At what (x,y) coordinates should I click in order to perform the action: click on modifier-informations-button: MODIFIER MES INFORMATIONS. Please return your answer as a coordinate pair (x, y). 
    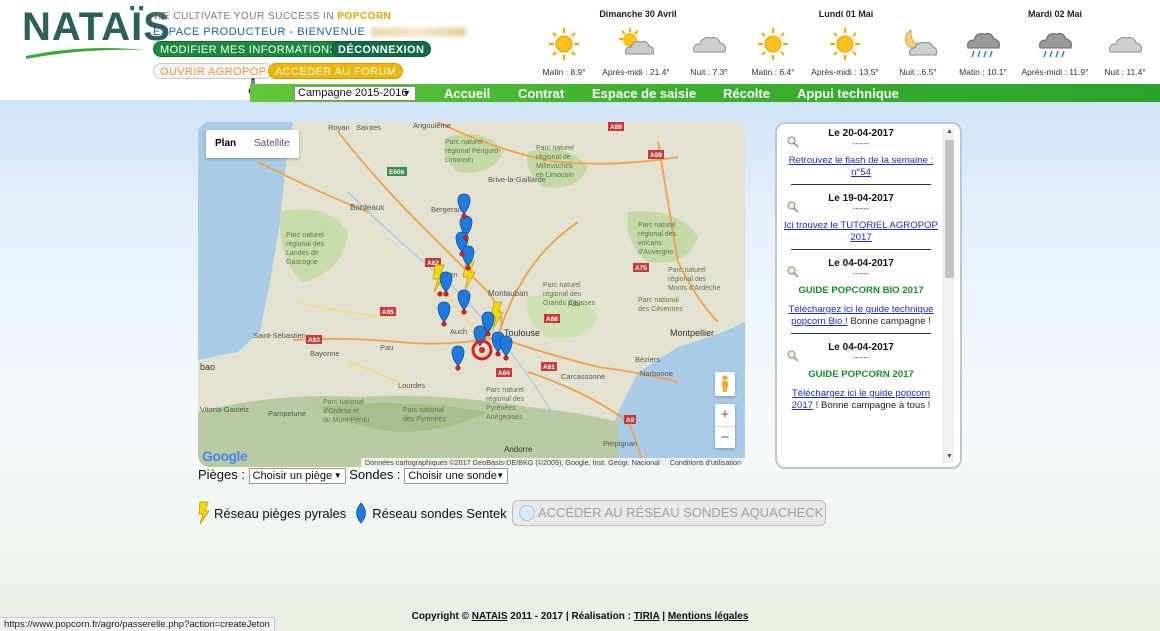
    Looking at the image, I should click on (249, 49).